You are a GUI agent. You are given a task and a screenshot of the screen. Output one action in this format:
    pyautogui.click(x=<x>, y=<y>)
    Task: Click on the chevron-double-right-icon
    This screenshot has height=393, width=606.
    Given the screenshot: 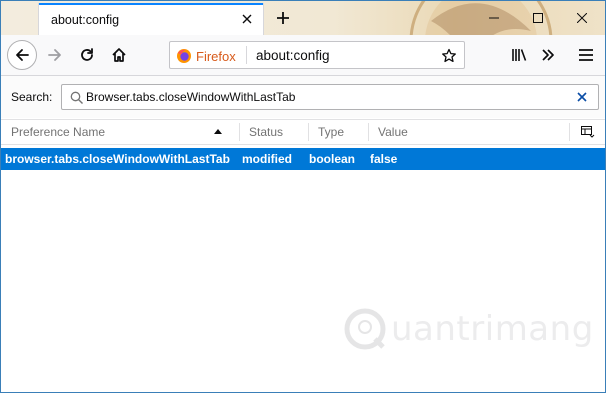 What is the action you would take?
    pyautogui.click(x=548, y=55)
    